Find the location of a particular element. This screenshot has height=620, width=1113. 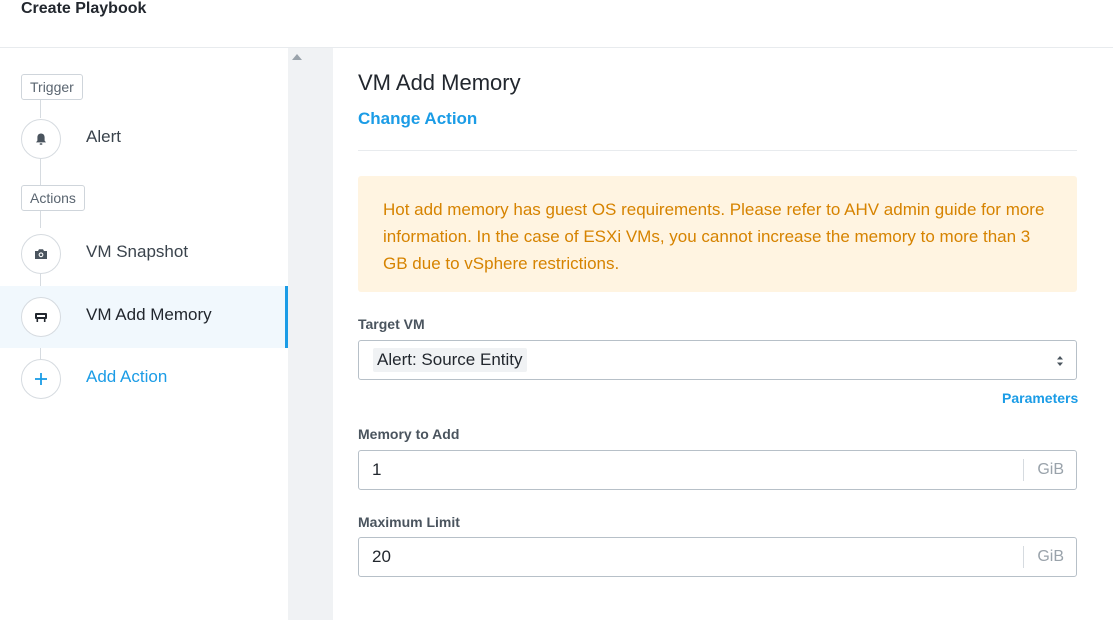

add-action-button: Add Action is located at coordinates (144, 379).